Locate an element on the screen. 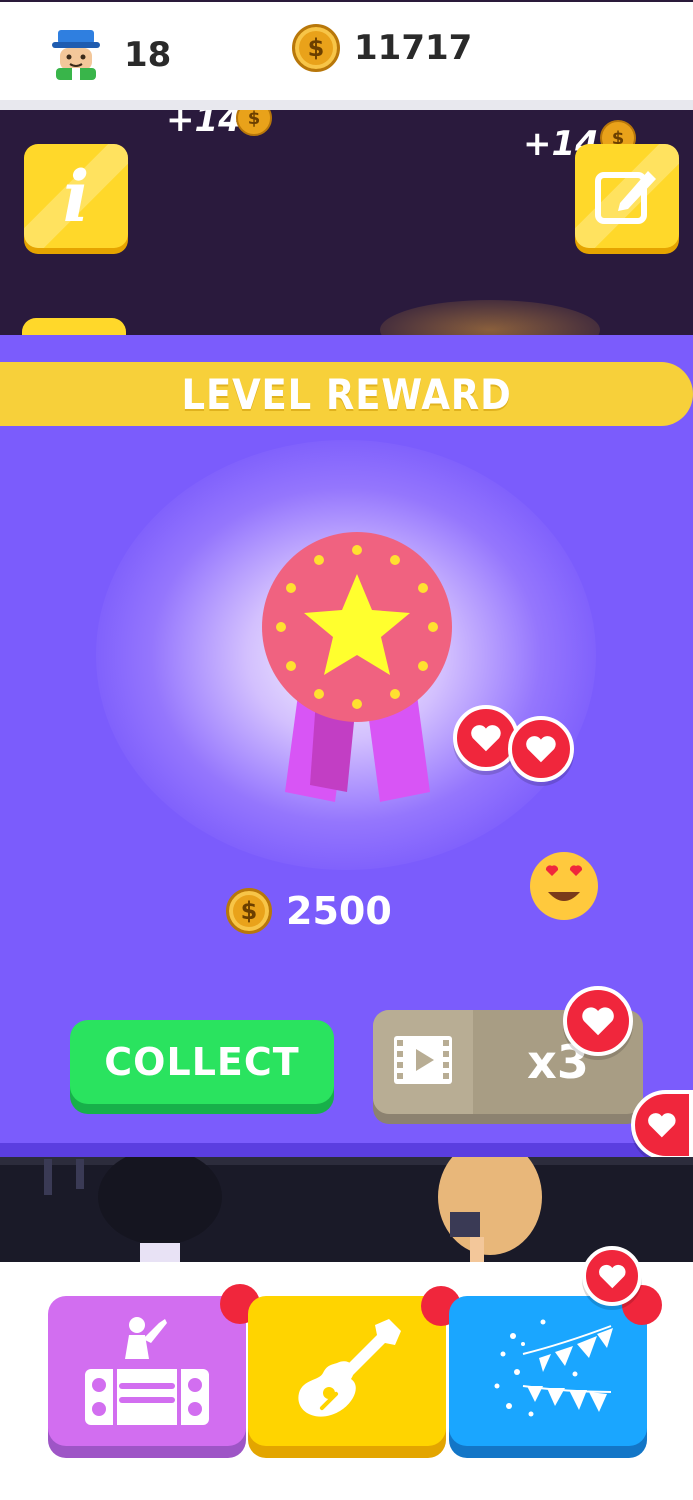 The height and width of the screenshot is (1500, 693). dock-party-button is located at coordinates (548, 1371).